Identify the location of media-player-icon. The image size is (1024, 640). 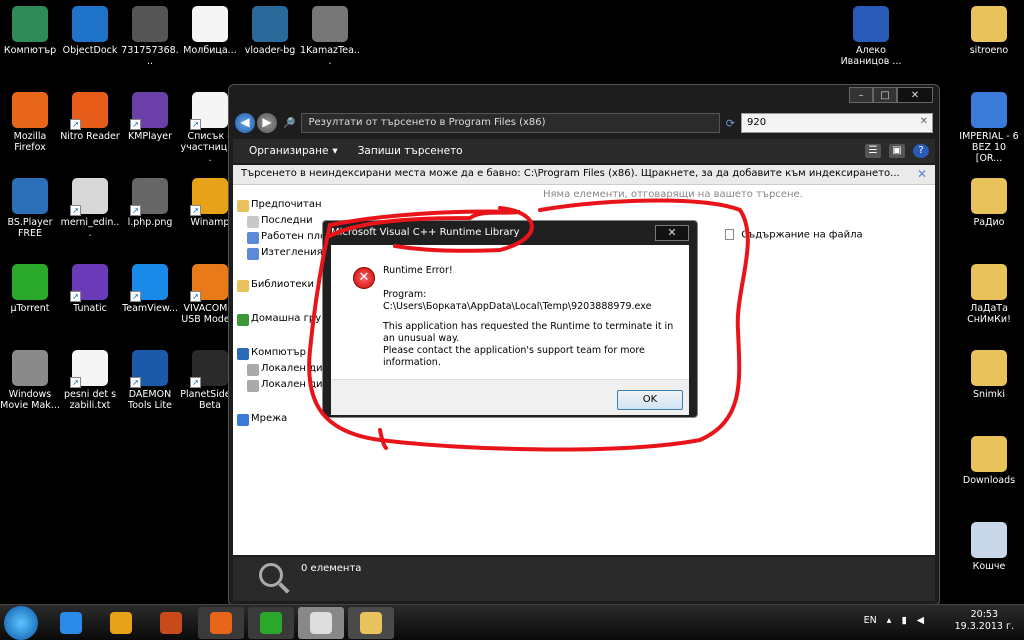
(121, 623).